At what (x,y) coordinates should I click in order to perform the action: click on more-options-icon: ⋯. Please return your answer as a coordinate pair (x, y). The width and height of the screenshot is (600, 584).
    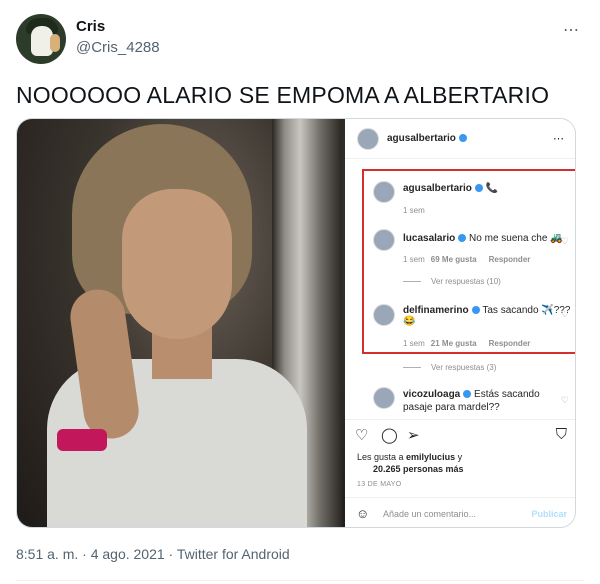
    Looking at the image, I should click on (571, 30).